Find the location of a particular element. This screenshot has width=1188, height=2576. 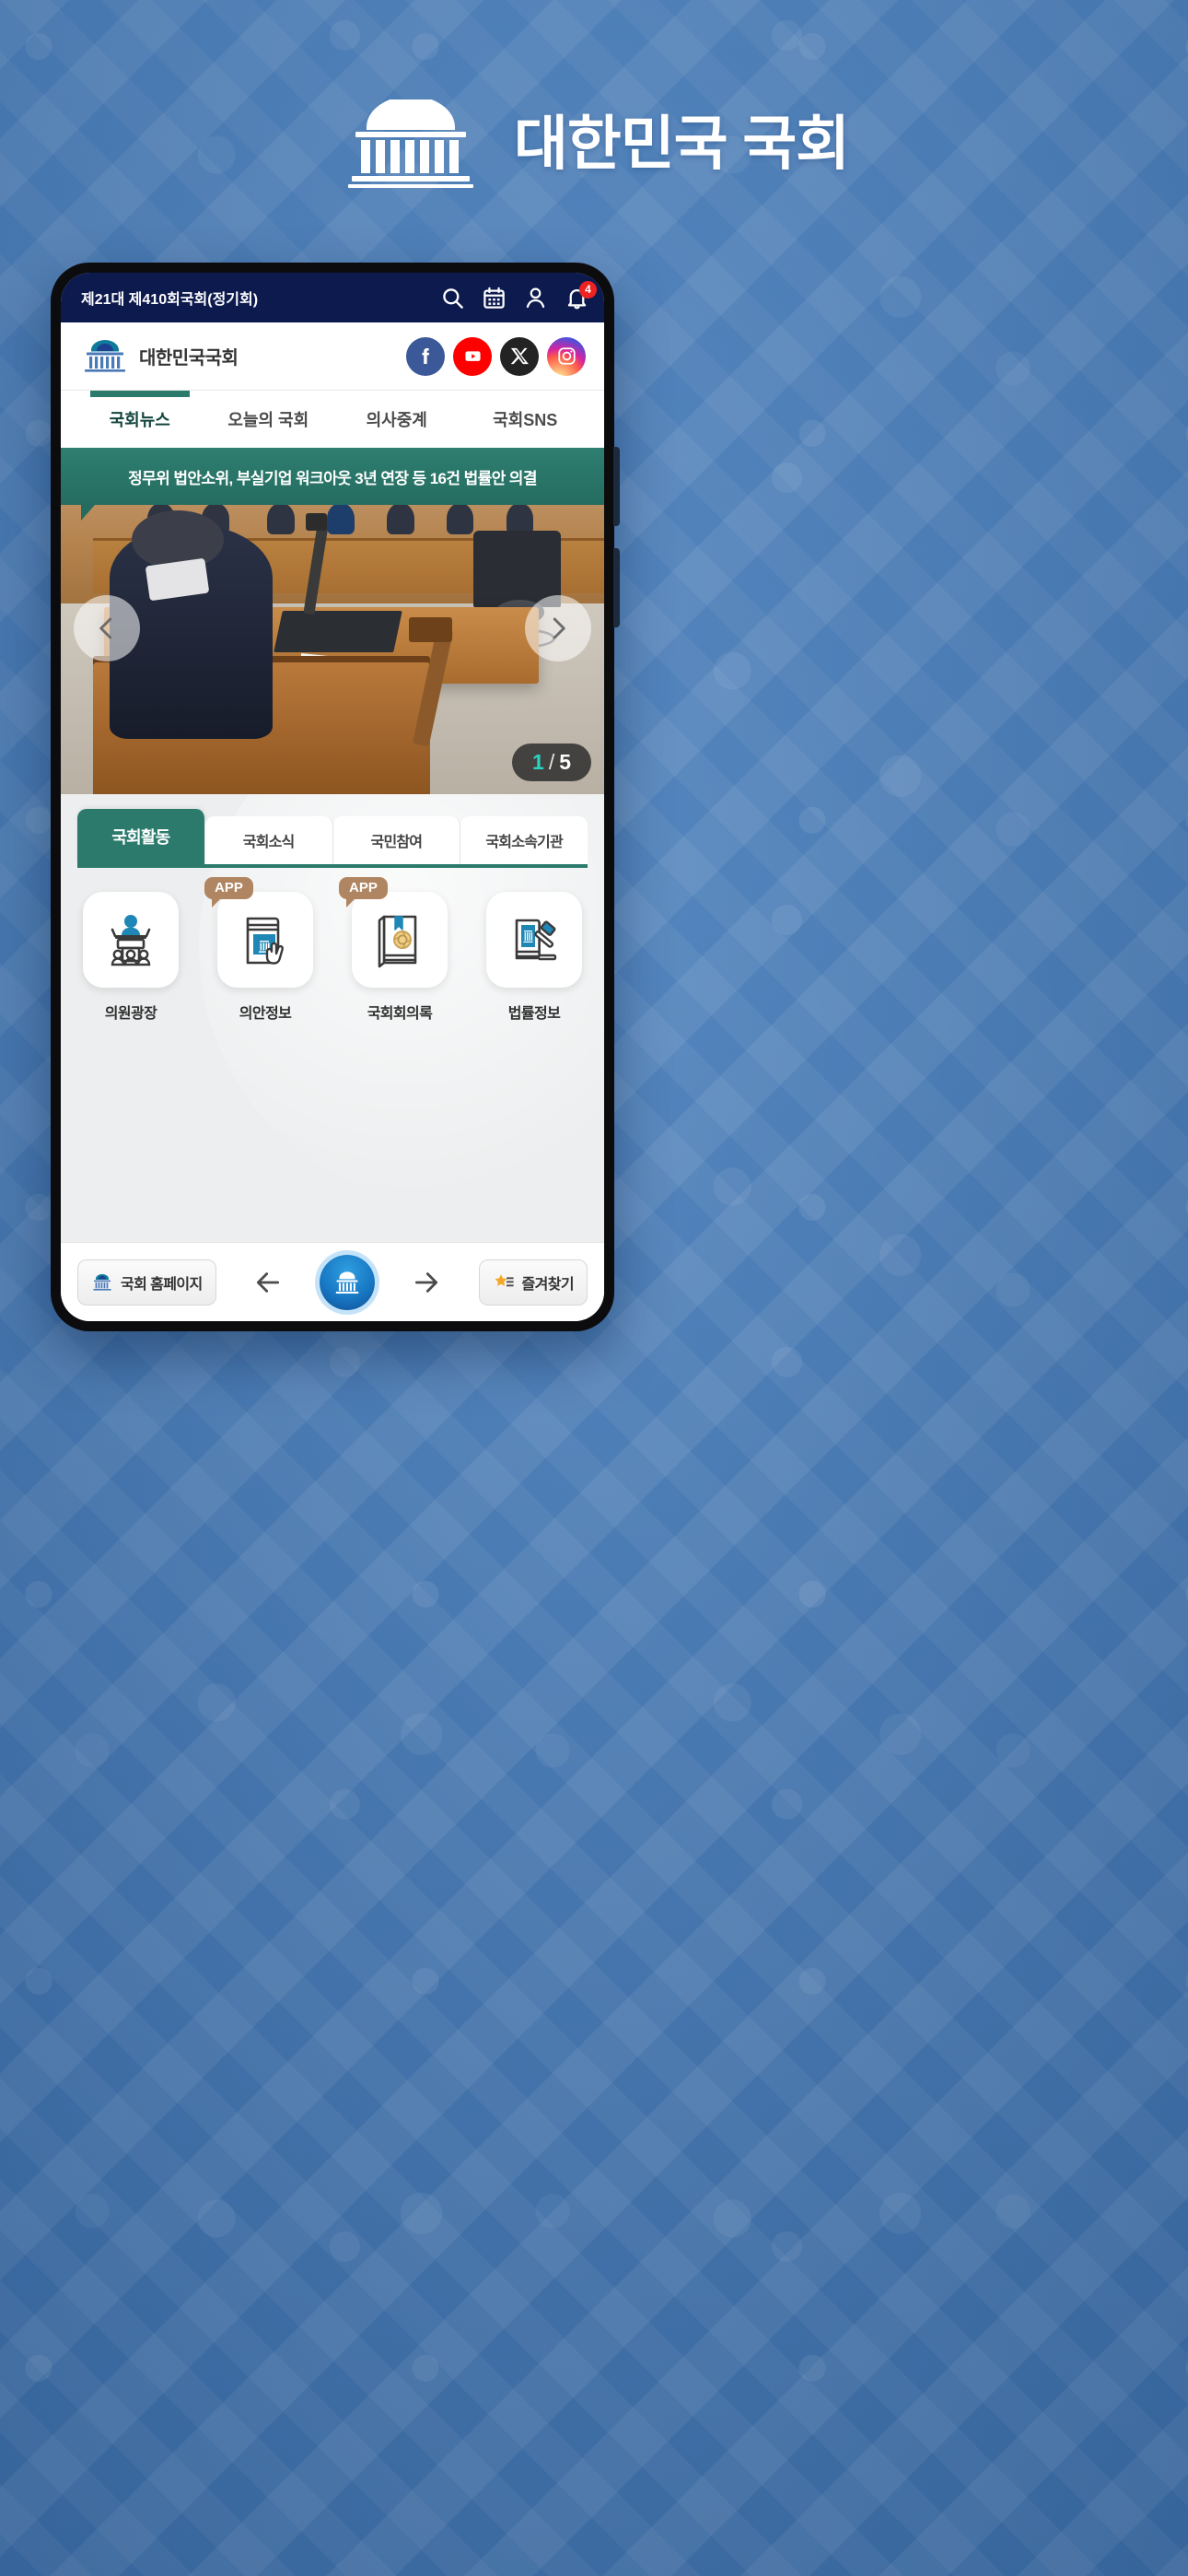

podium-speaker-icon is located at coordinates (131, 940).